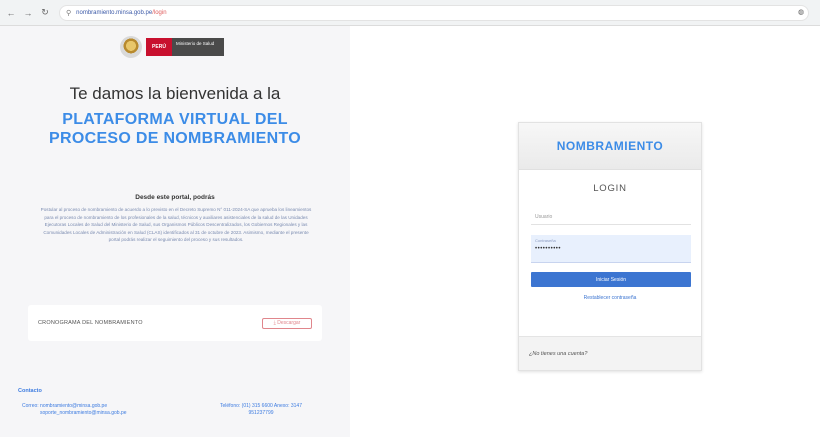 The width and height of the screenshot is (820, 437). Describe the element at coordinates (74, 413) in the screenshot. I see `contact-email-line2: soporte_nombramiento@minsa.gob.pe` at that location.